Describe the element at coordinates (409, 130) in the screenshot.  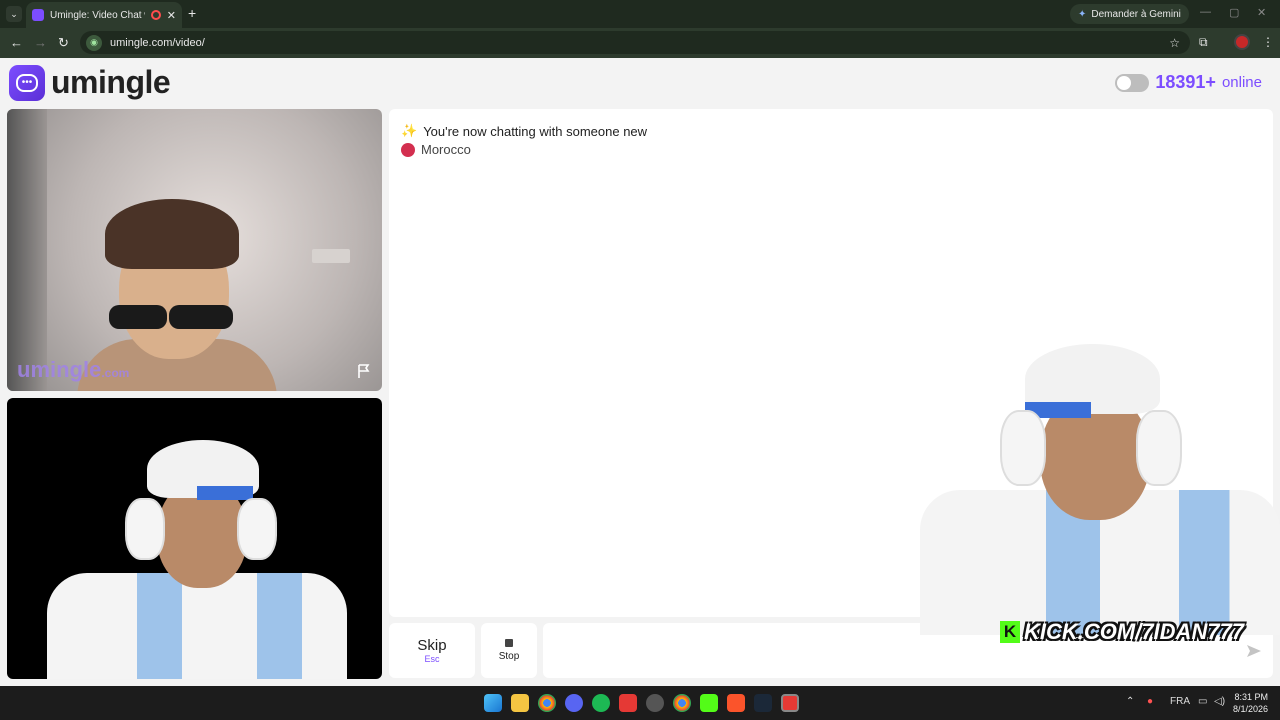
I see `sparkles-icon: ✨` at that location.